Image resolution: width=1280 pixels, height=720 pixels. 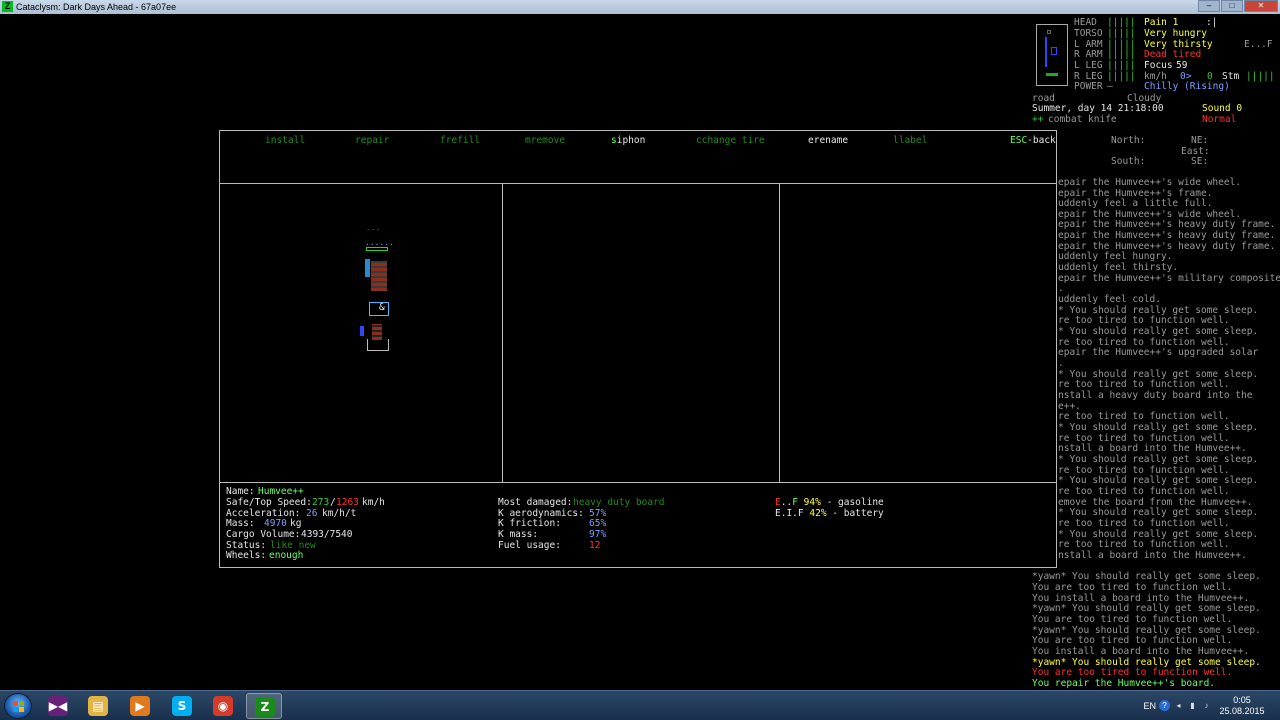 I want to click on media-player-icon: ▶, so click(x=140, y=706).